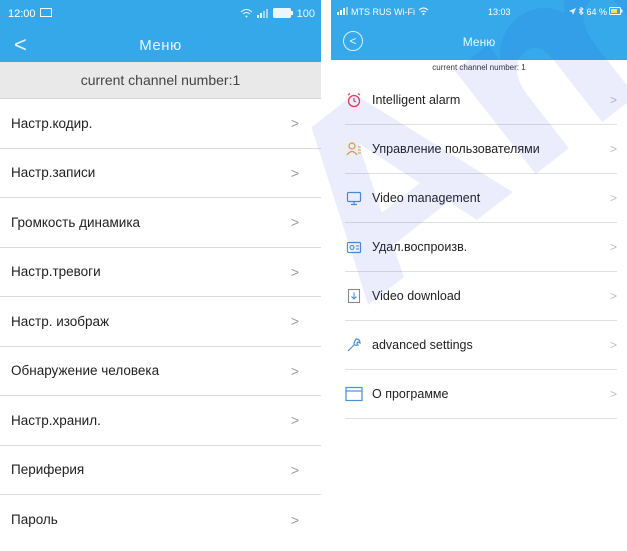 The height and width of the screenshot is (551, 627). What do you see at coordinates (479, 67) in the screenshot?
I see `channel-number: current channel number: 1` at bounding box center [479, 67].